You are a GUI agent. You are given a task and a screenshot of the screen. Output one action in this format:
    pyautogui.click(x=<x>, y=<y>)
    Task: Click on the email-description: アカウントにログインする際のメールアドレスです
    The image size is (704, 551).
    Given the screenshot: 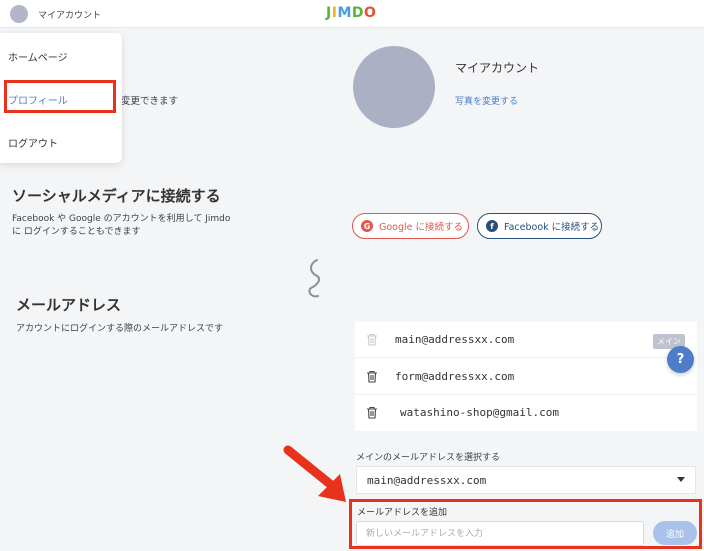 What is the action you would take?
    pyautogui.click(x=120, y=329)
    